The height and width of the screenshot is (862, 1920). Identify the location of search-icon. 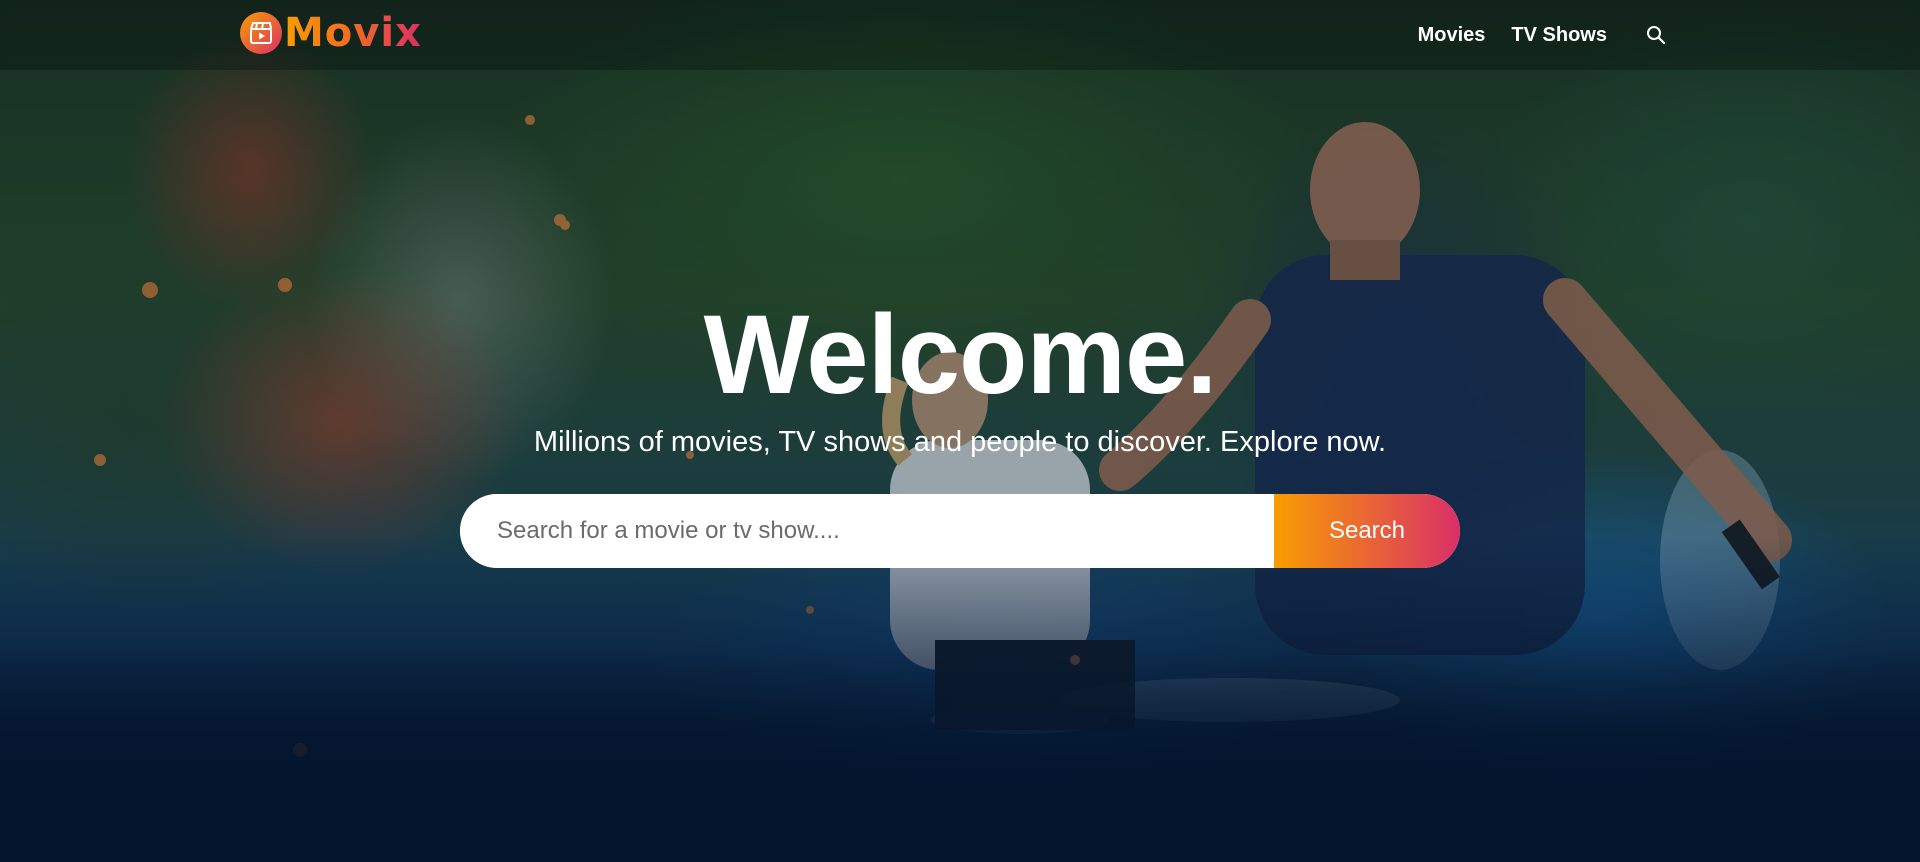
(1656, 35).